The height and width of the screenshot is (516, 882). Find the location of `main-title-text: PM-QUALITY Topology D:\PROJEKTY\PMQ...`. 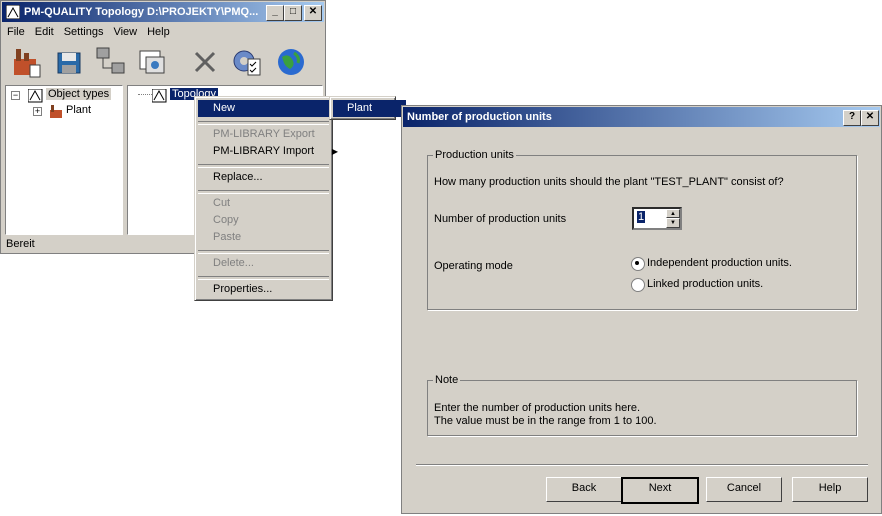

main-title-text: PM-QUALITY Topology D:\PROJEKTY\PMQ... is located at coordinates (141, 12).